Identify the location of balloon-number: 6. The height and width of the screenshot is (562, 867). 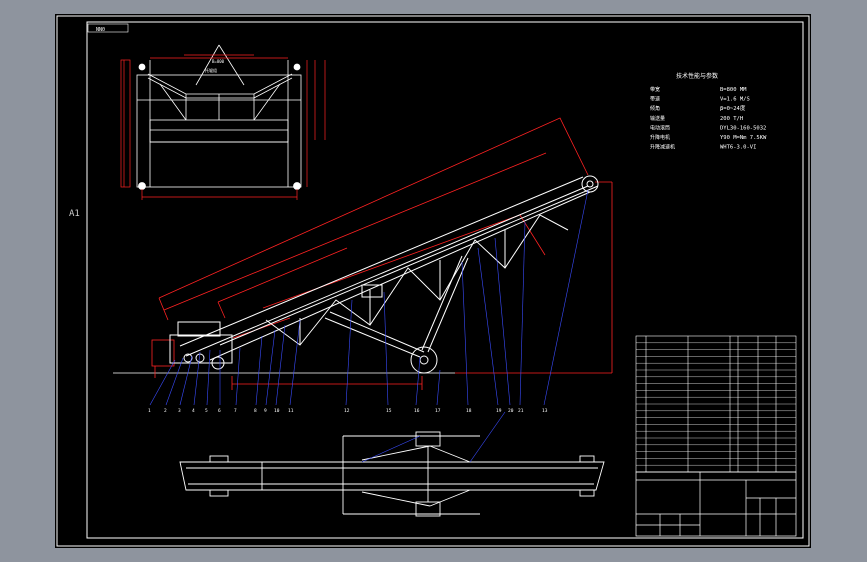
(219, 411).